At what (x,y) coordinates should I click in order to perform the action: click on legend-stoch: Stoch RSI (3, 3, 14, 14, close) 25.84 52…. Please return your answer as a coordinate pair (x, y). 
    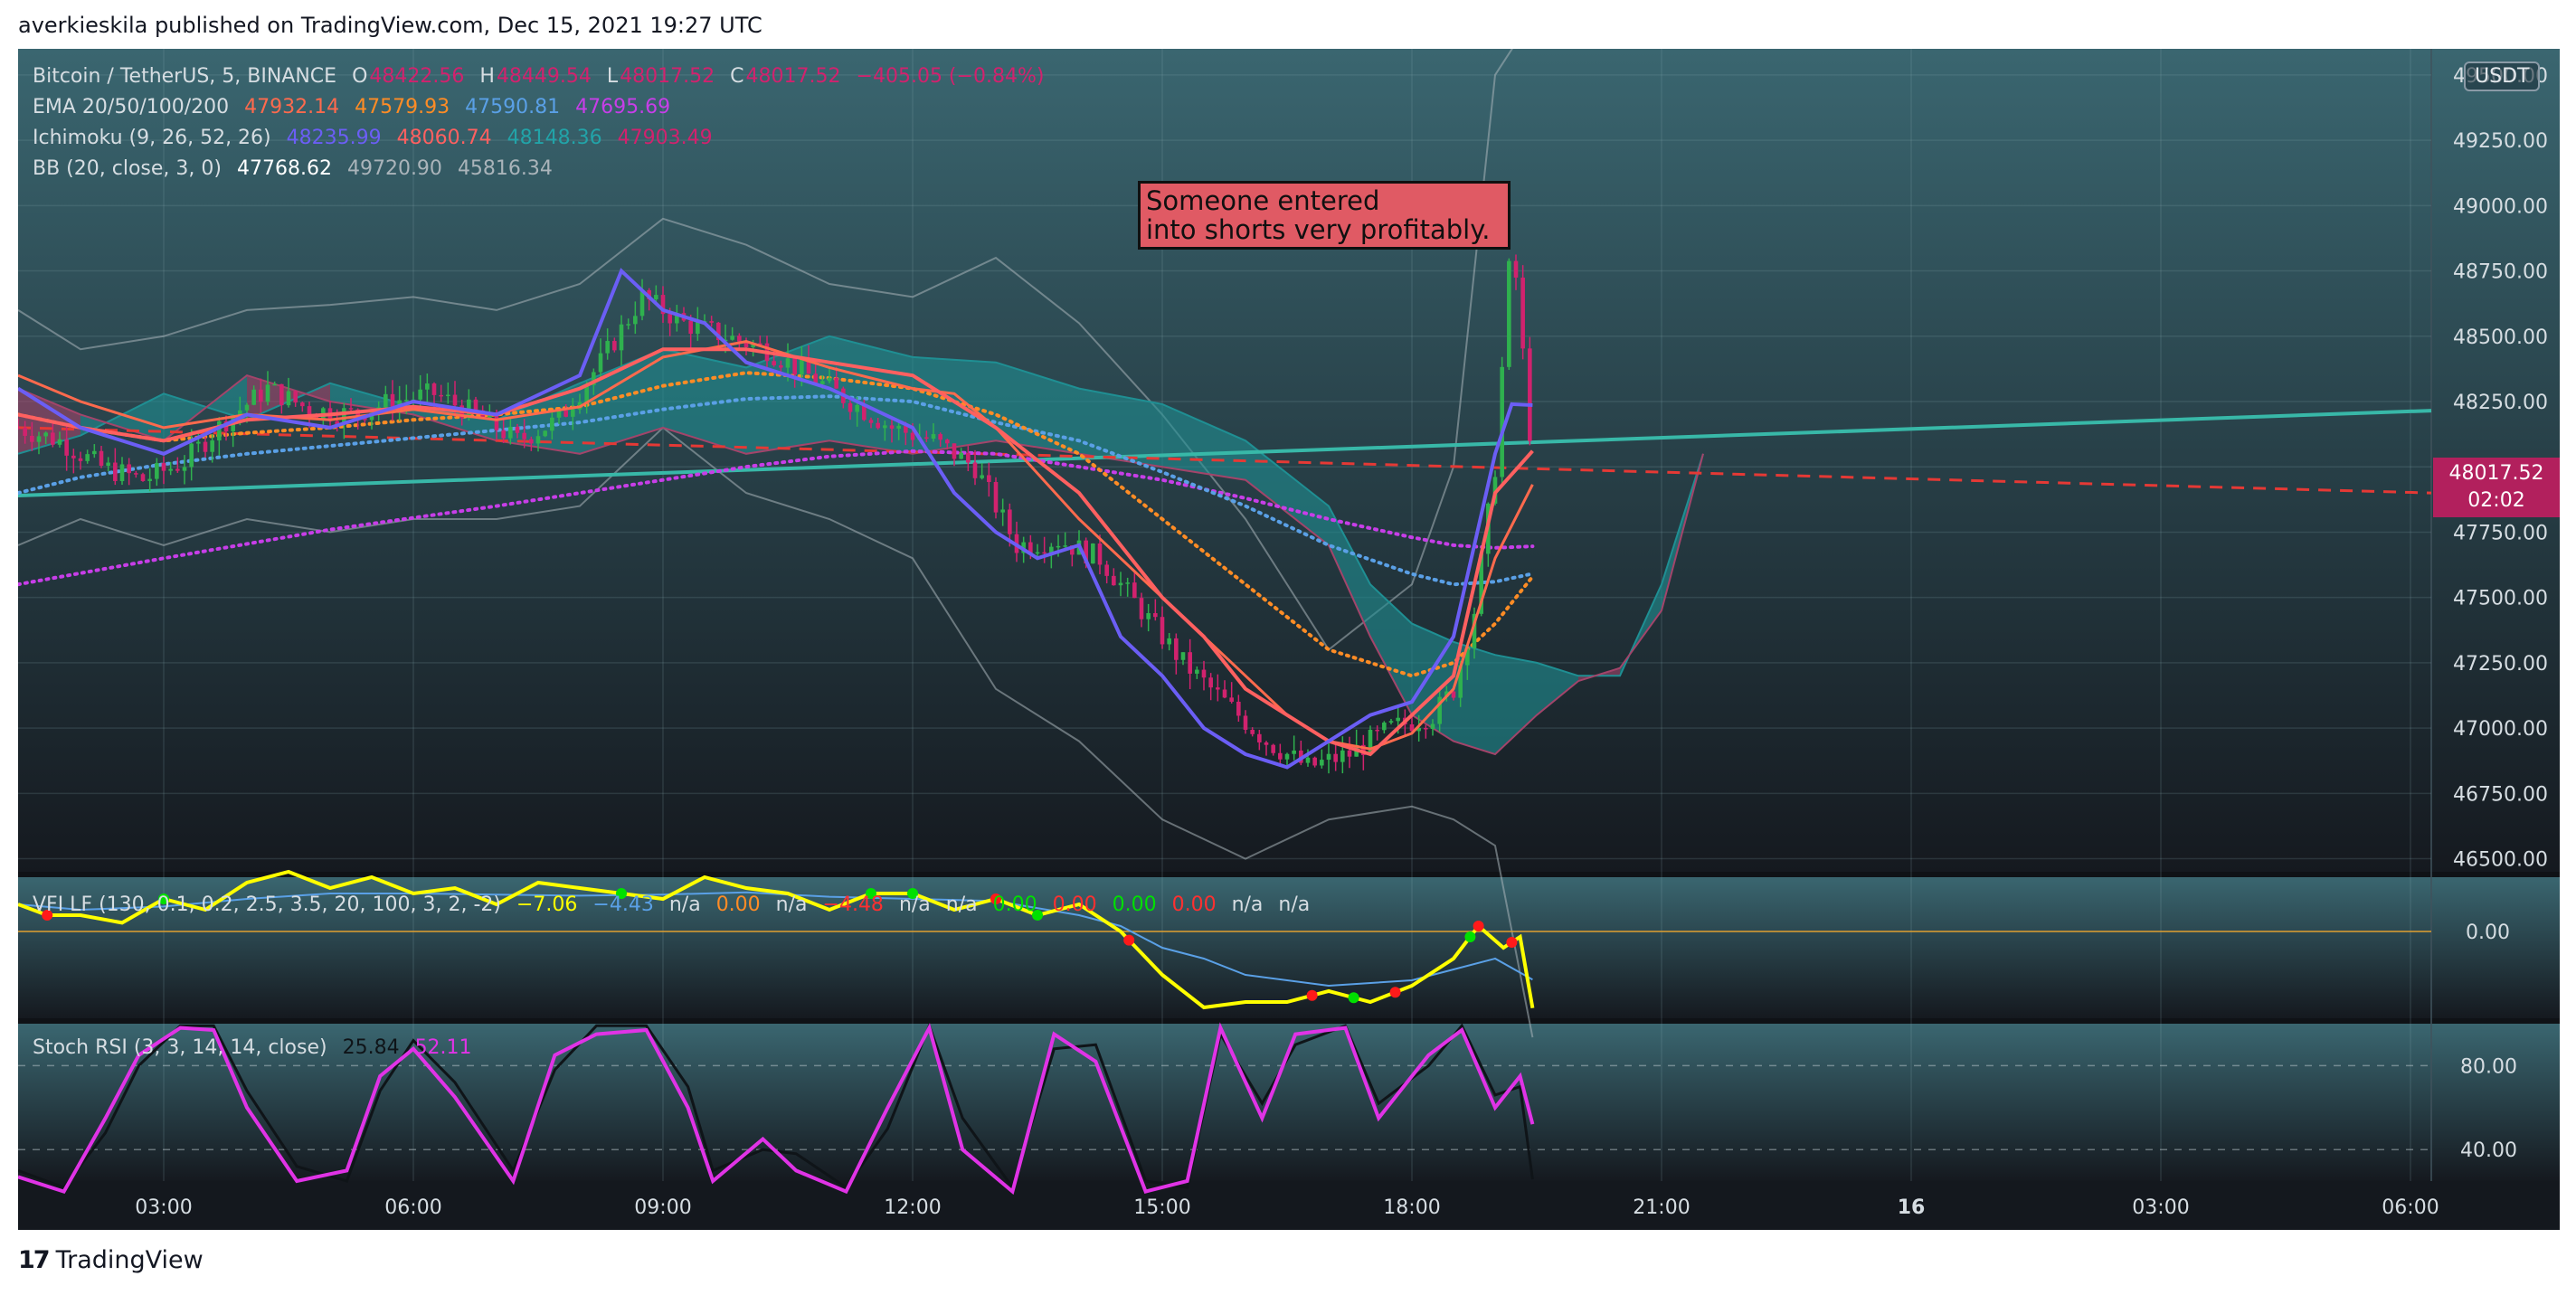
    Looking at the image, I should click on (257, 1047).